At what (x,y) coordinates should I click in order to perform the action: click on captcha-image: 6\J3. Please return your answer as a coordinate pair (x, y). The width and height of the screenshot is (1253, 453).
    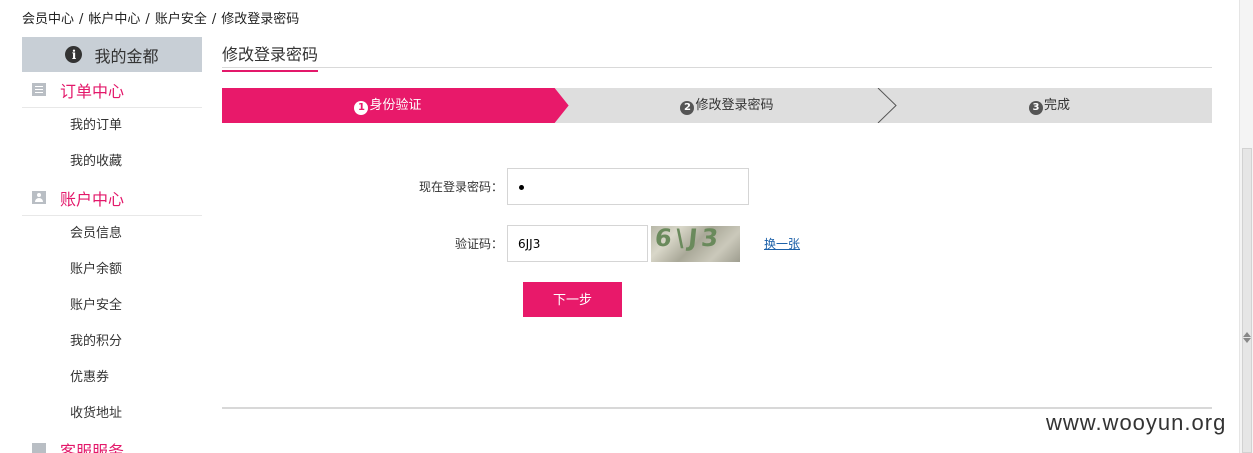
    Looking at the image, I should click on (695, 243).